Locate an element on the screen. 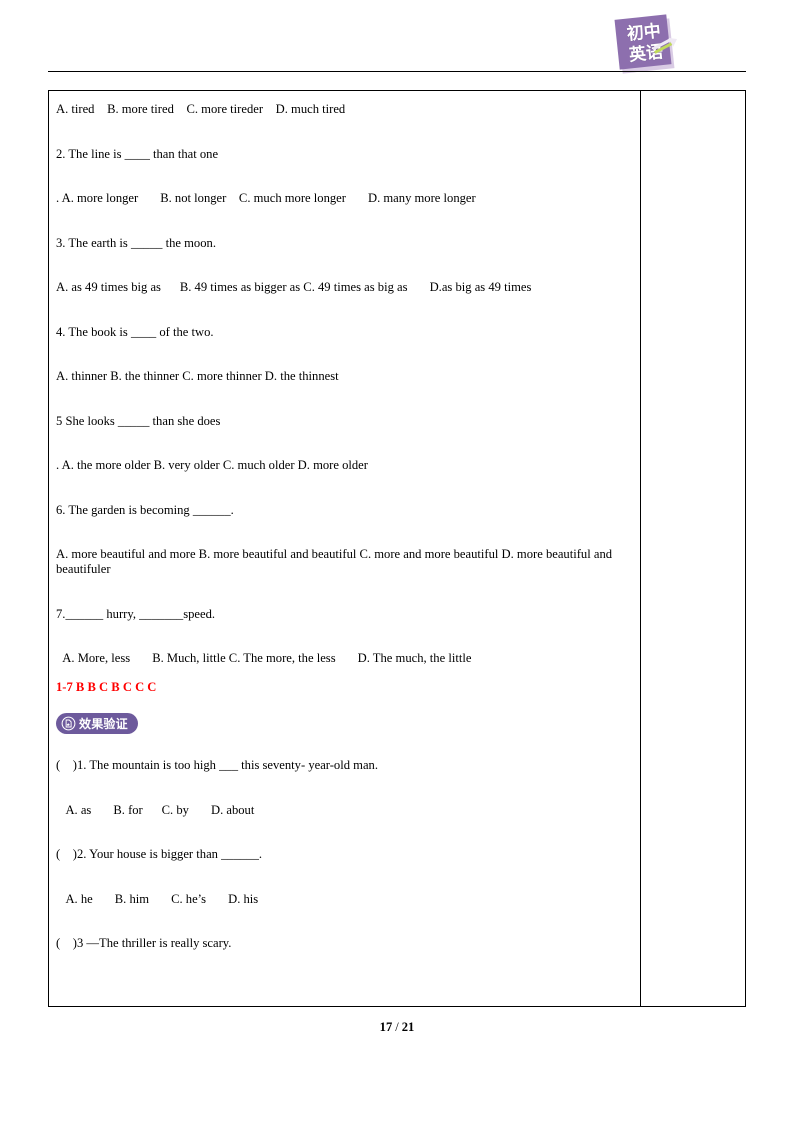 The height and width of the screenshot is (1123, 794). answer-key: 1-7 B B C B C C C is located at coordinates (106, 687).